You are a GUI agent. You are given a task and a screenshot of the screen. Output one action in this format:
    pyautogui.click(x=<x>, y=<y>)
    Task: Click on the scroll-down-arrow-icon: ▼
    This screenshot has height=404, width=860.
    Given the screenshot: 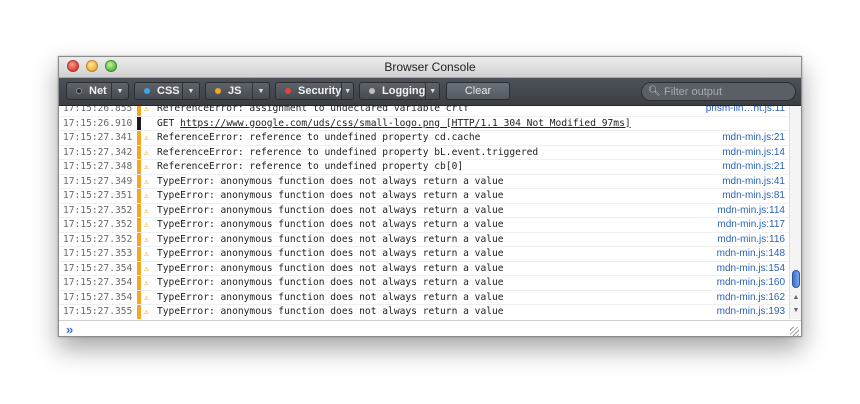 What is the action you would take?
    pyautogui.click(x=795, y=311)
    